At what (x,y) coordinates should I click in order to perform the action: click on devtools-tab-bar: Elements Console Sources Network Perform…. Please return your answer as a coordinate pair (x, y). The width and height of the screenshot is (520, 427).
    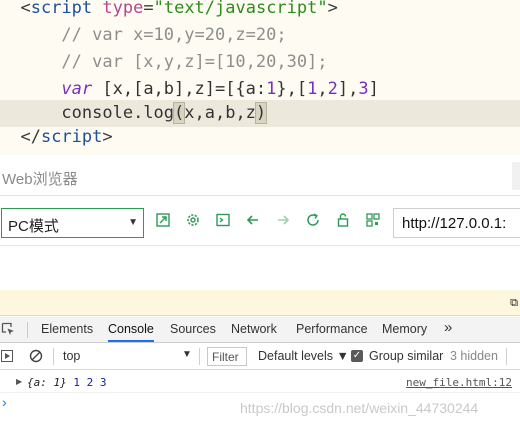
    Looking at the image, I should click on (260, 330).